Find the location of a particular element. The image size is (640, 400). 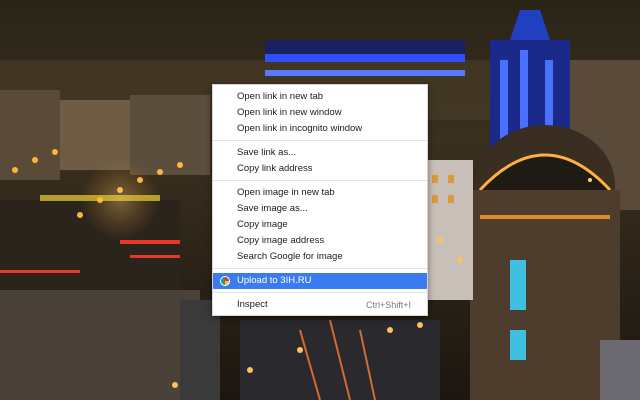

menu-item-open-link-new-window: Open link in new window is located at coordinates (320, 113).